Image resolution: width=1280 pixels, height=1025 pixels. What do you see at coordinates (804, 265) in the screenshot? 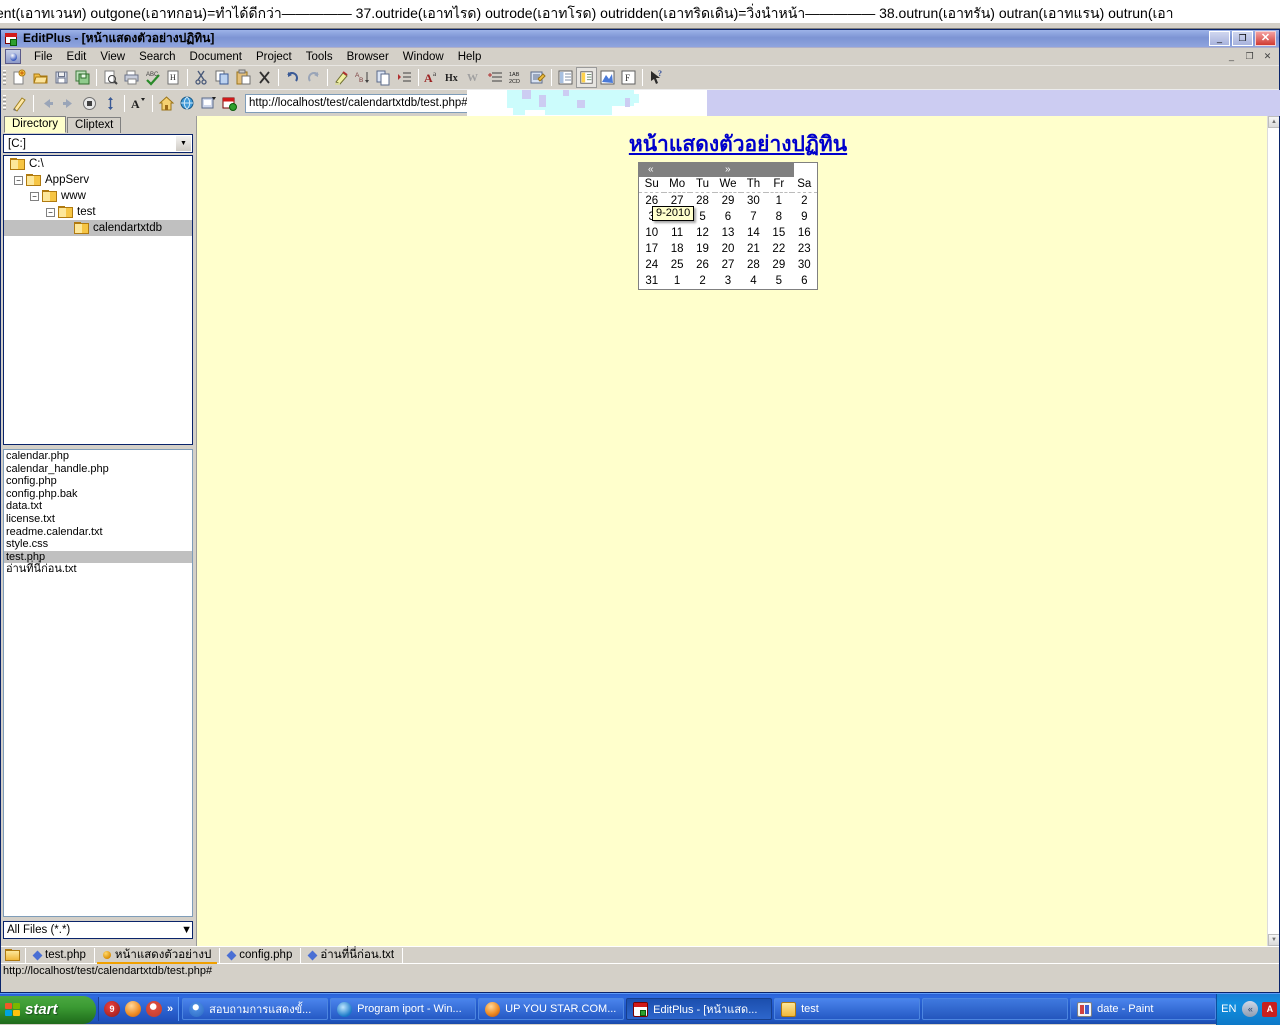
I see `calendar-day-cell: 30` at bounding box center [804, 265].